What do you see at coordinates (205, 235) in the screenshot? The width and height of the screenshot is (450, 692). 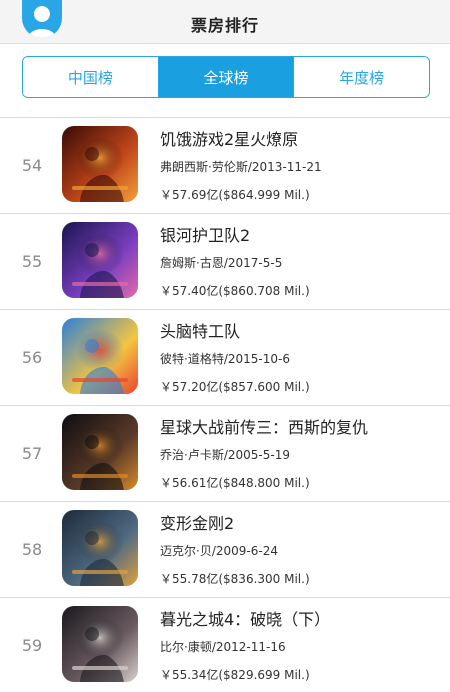 I see `movie-title: 银河护卫队2` at bounding box center [205, 235].